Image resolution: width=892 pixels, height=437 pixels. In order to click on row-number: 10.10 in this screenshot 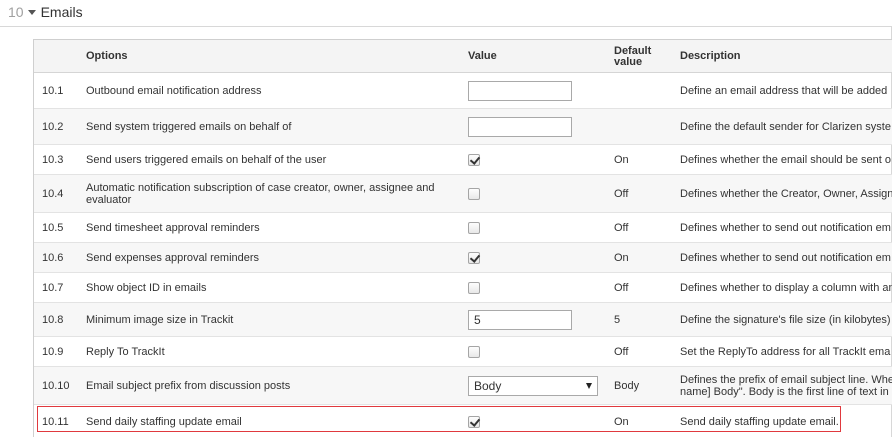, I will do `click(56, 385)`.